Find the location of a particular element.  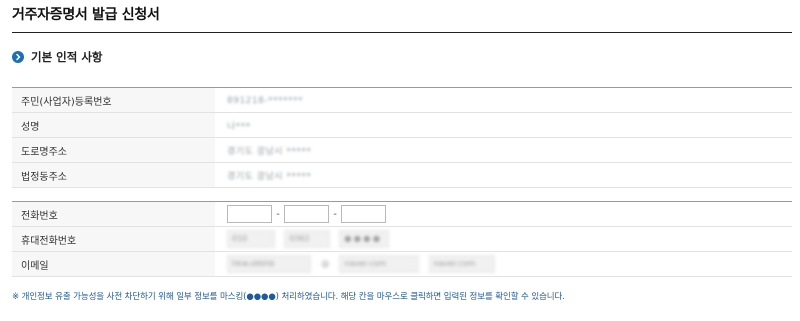

table-row: 전화번호 -- is located at coordinates (402, 214).